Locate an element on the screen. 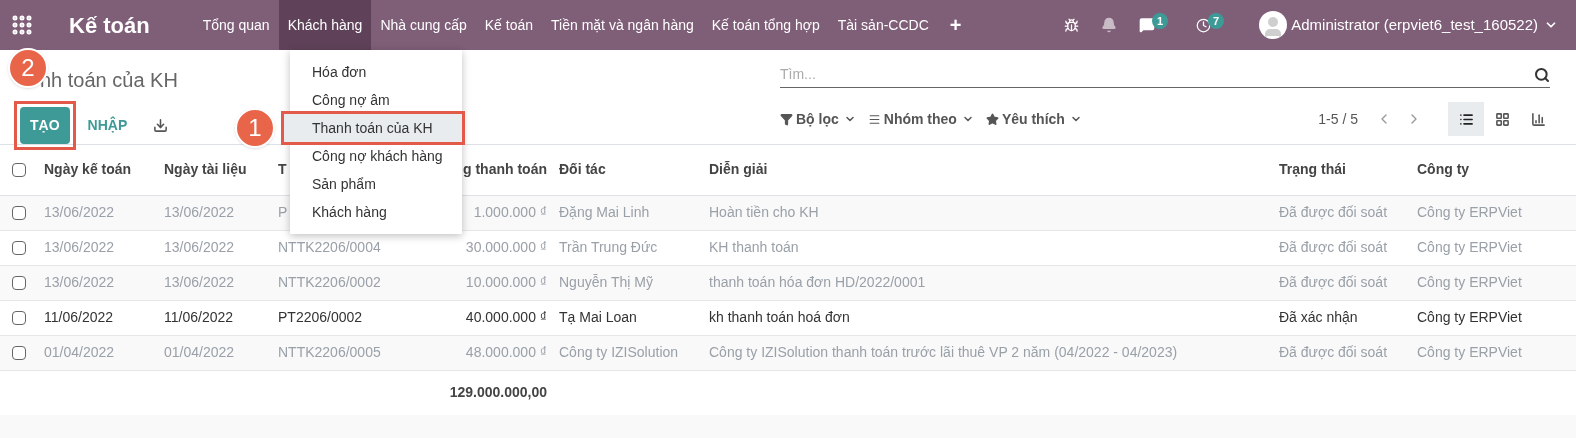 The image size is (1576, 438). menu-item: Hóa đơn is located at coordinates (376, 72).